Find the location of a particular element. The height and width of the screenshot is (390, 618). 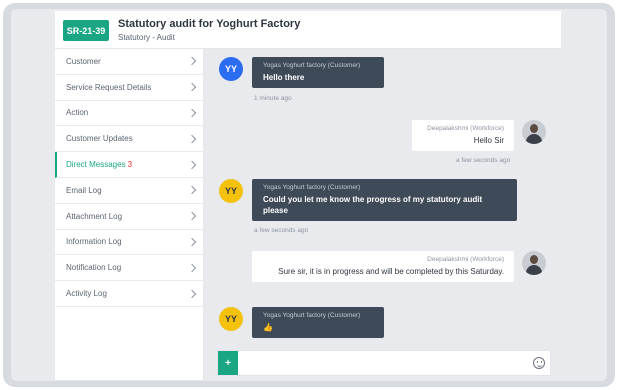

message-bubble-incoming: Yogas Yoghurt factory (Customer) 👍 is located at coordinates (318, 322).